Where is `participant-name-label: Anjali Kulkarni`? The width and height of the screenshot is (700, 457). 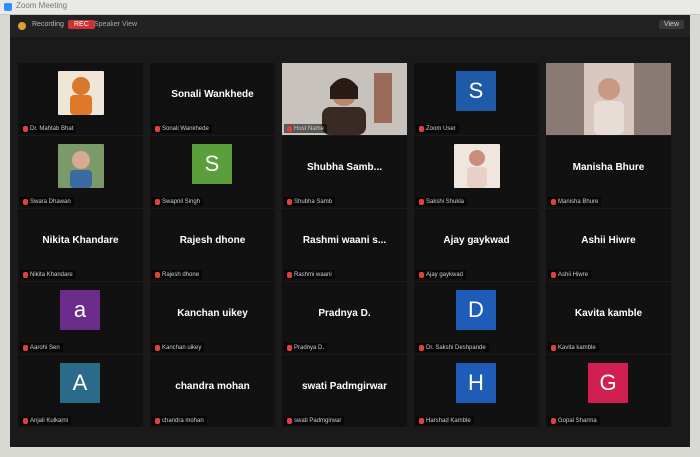 participant-name-label: Anjali Kulkarni is located at coordinates (46, 420).